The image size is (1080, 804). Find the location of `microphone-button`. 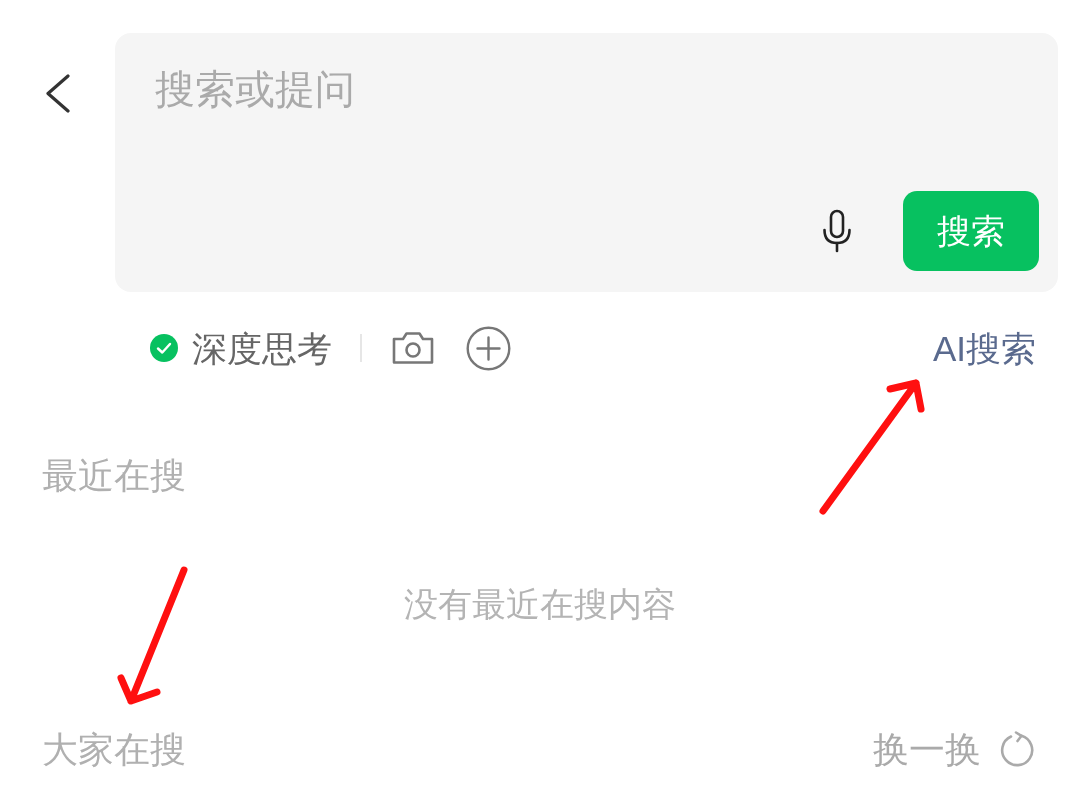

microphone-button is located at coordinates (837, 231).